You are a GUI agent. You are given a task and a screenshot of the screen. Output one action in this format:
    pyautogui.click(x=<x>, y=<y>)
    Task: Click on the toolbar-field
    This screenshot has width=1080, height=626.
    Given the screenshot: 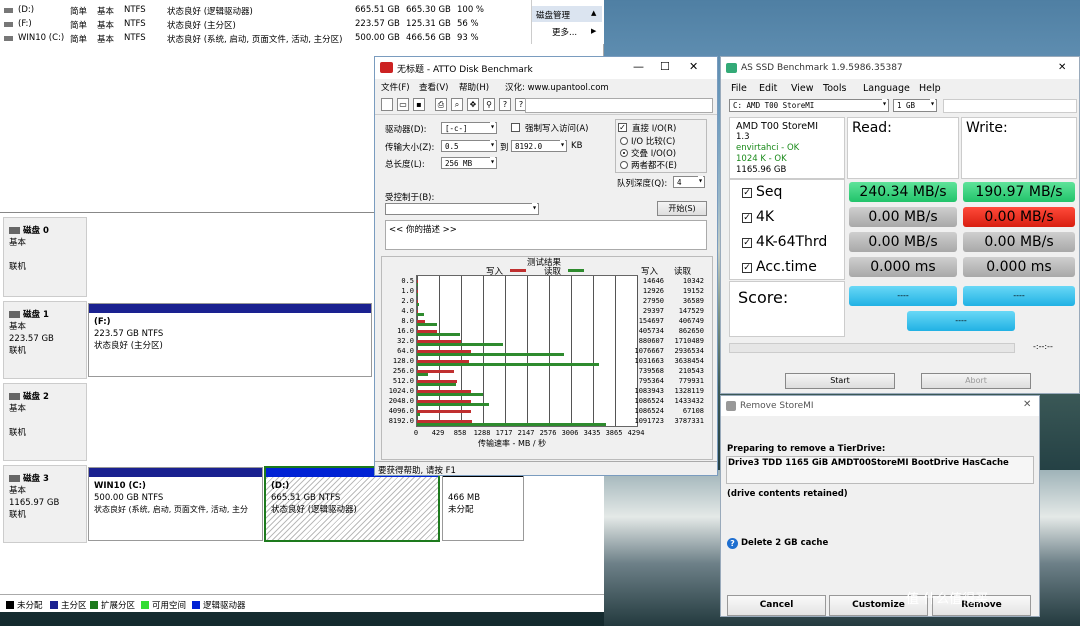 What is the action you would take?
    pyautogui.click(x=619, y=105)
    